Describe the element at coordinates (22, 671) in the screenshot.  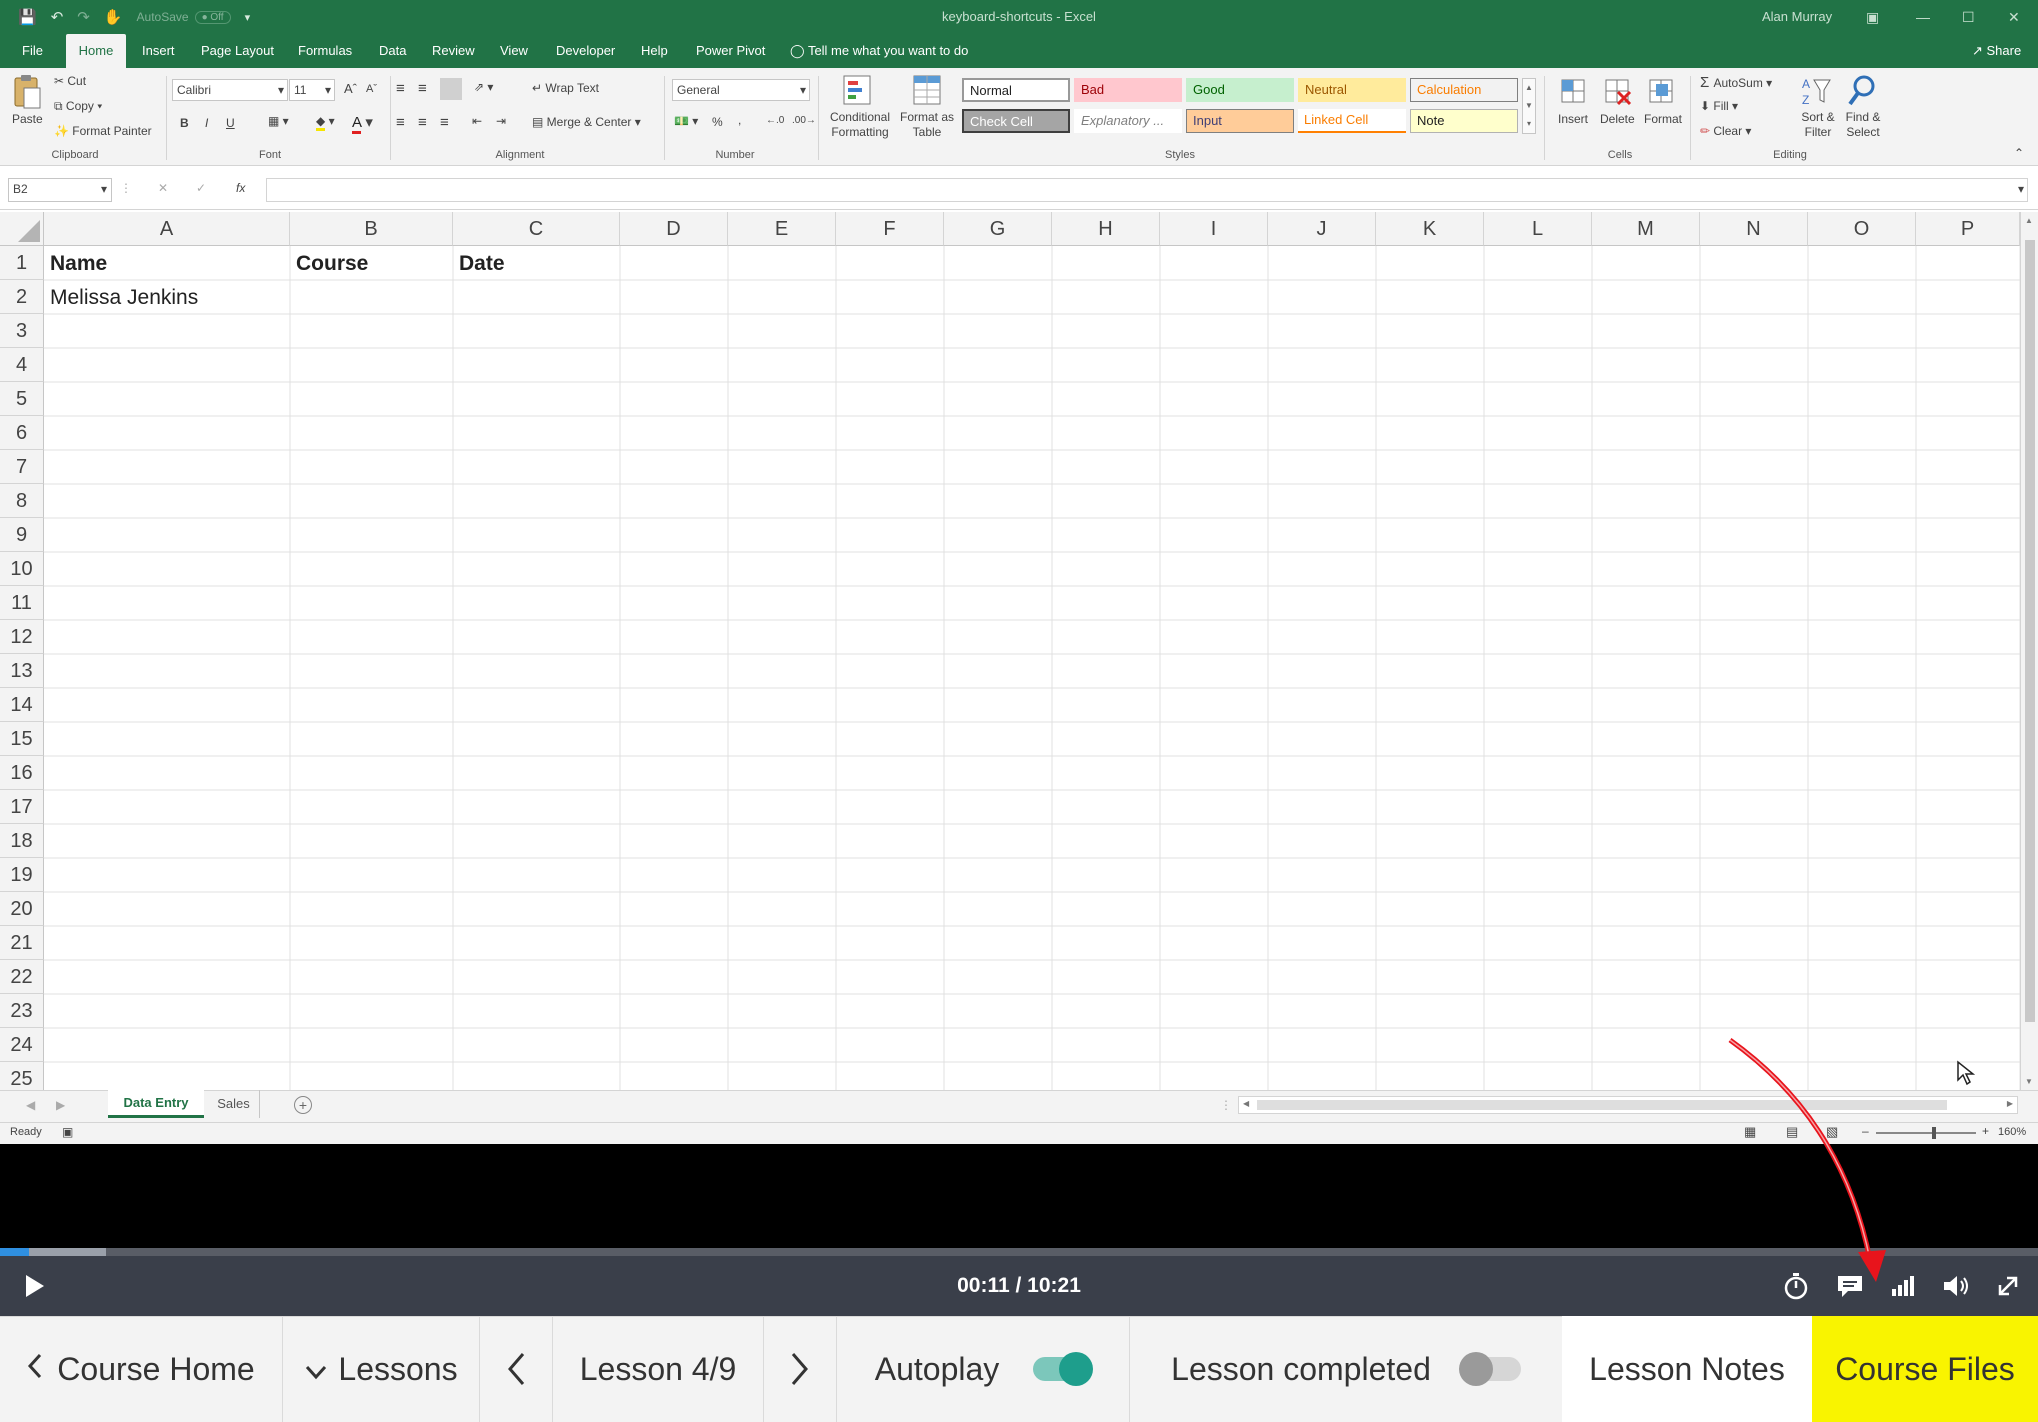
I see `row-header-13: 13` at that location.